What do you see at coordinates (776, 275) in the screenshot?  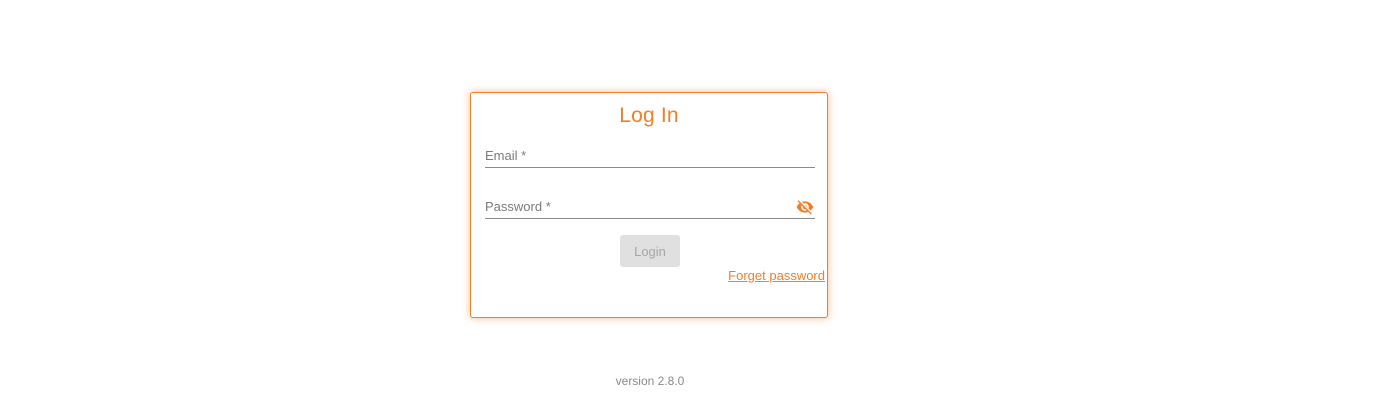 I see `forget-password-link: Forget password` at bounding box center [776, 275].